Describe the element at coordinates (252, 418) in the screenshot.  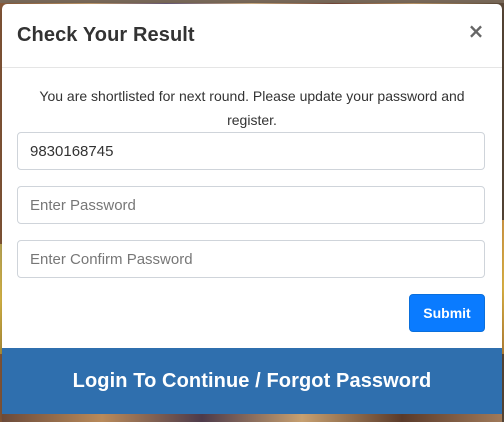
I see `footer-backdrop-strip` at that location.